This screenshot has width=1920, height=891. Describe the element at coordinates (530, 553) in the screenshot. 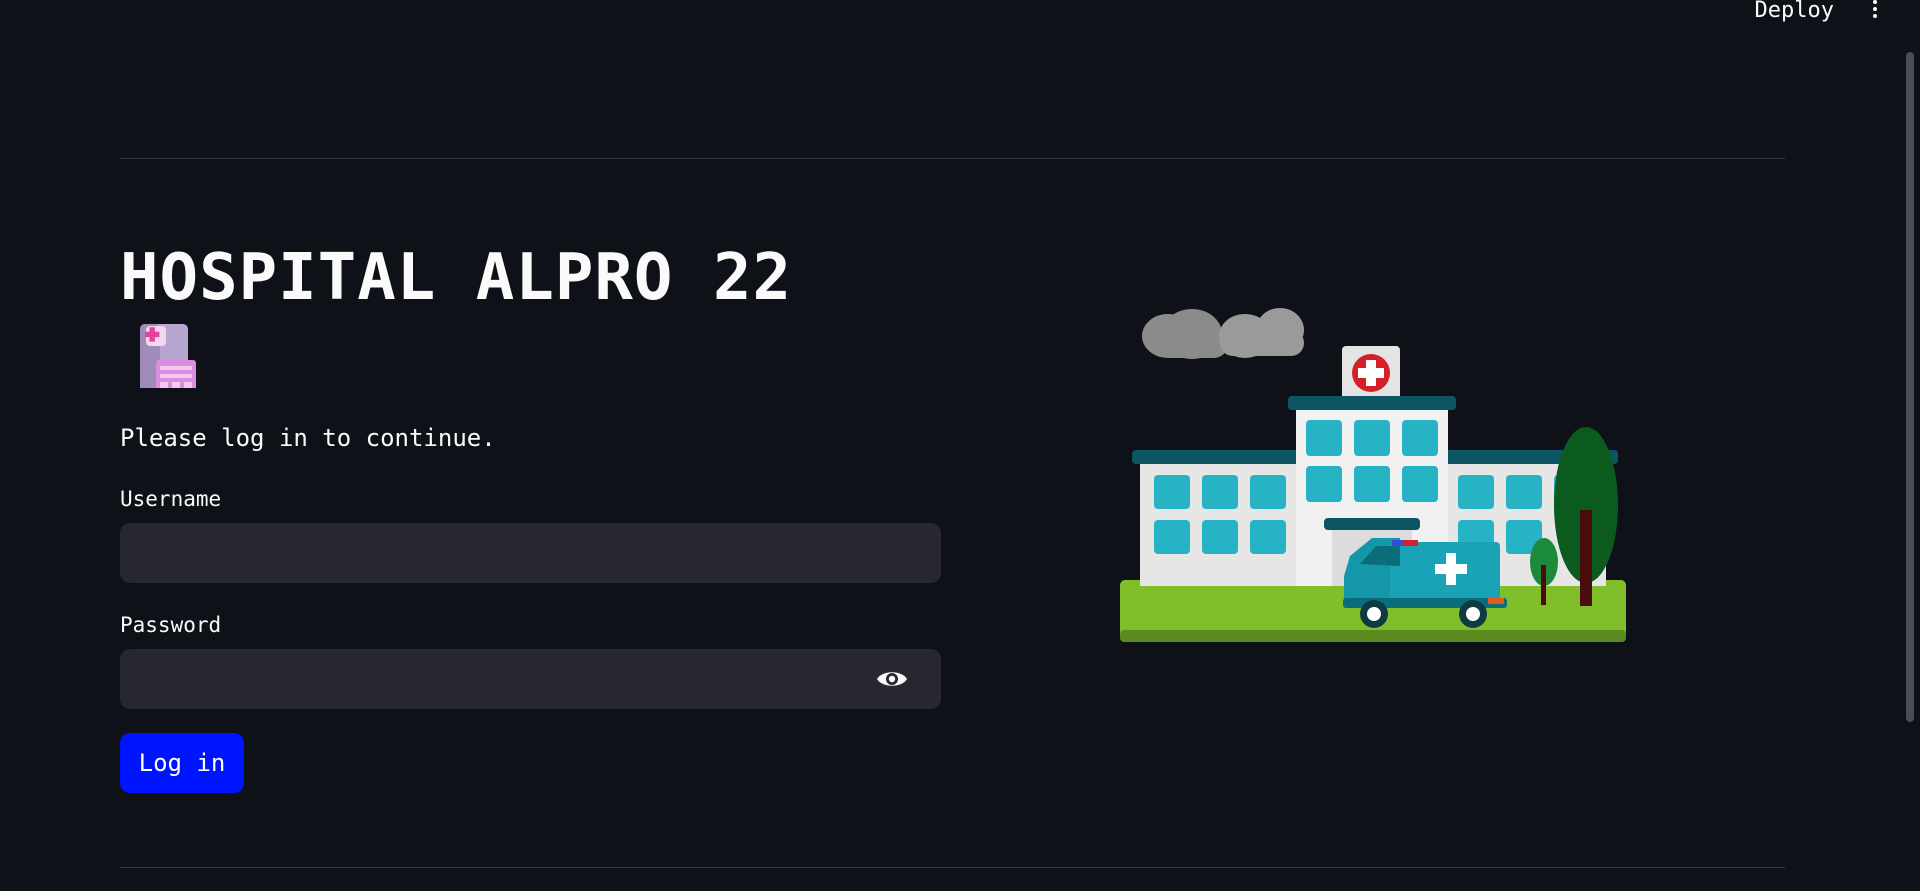

I see `username-input` at that location.